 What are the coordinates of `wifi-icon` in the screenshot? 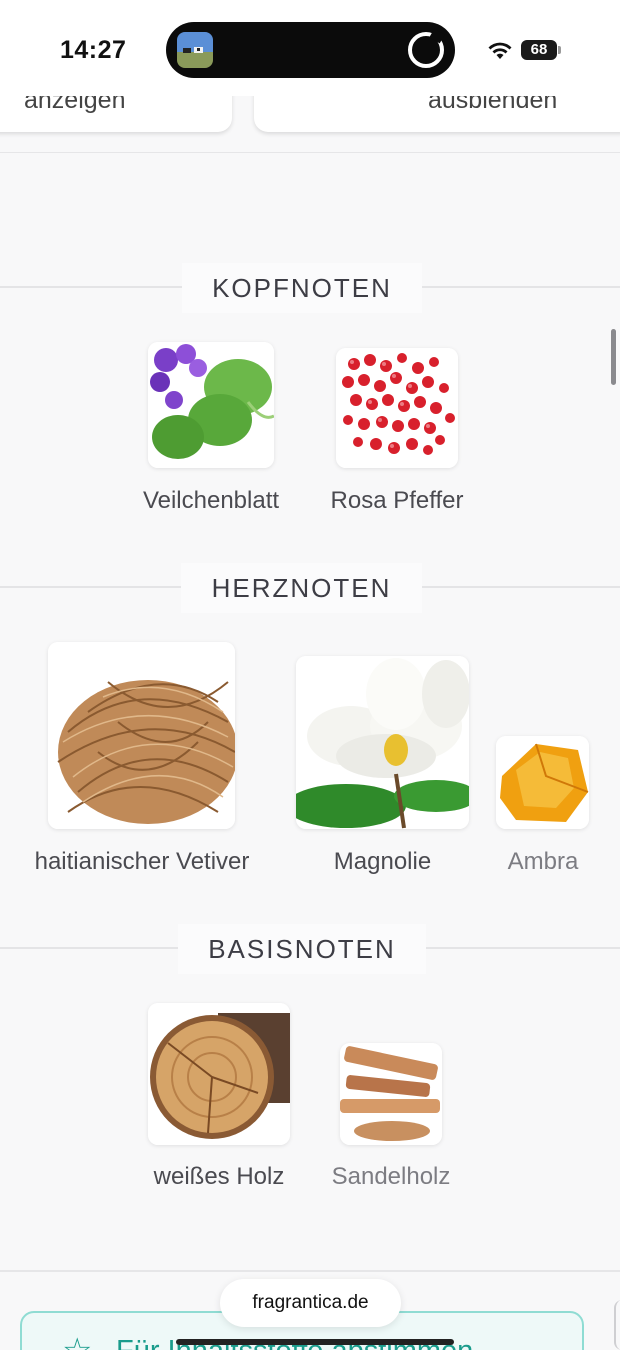 It's located at (500, 50).